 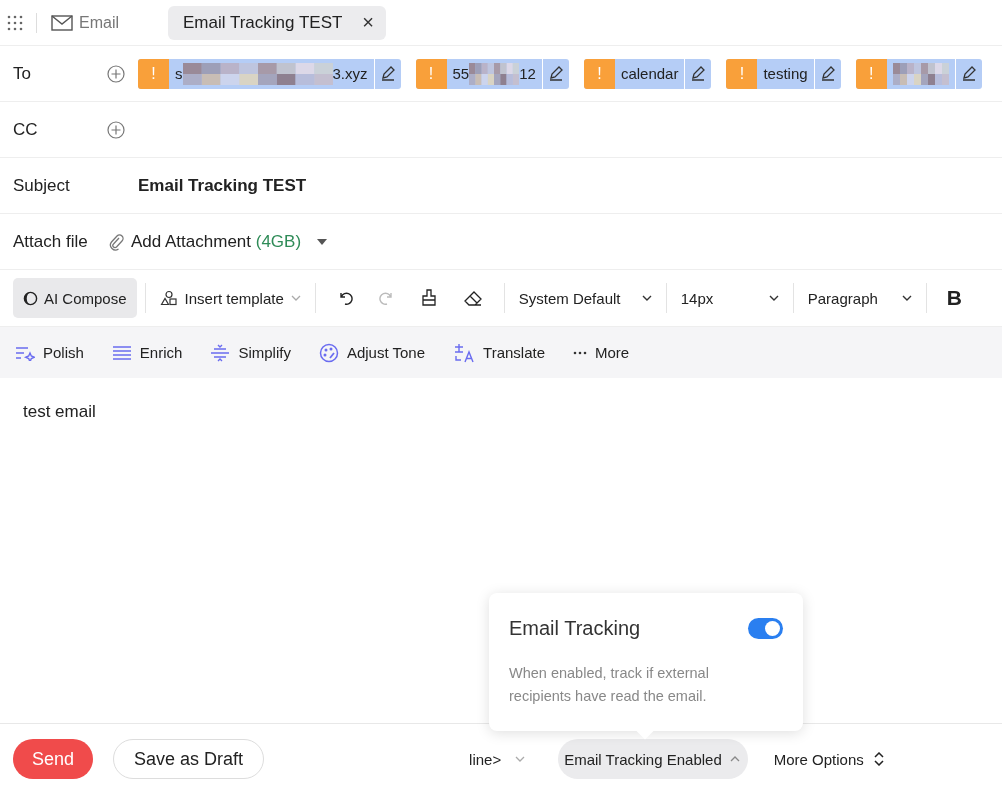 I want to click on popover-title: Email Tracking, so click(x=575, y=628).